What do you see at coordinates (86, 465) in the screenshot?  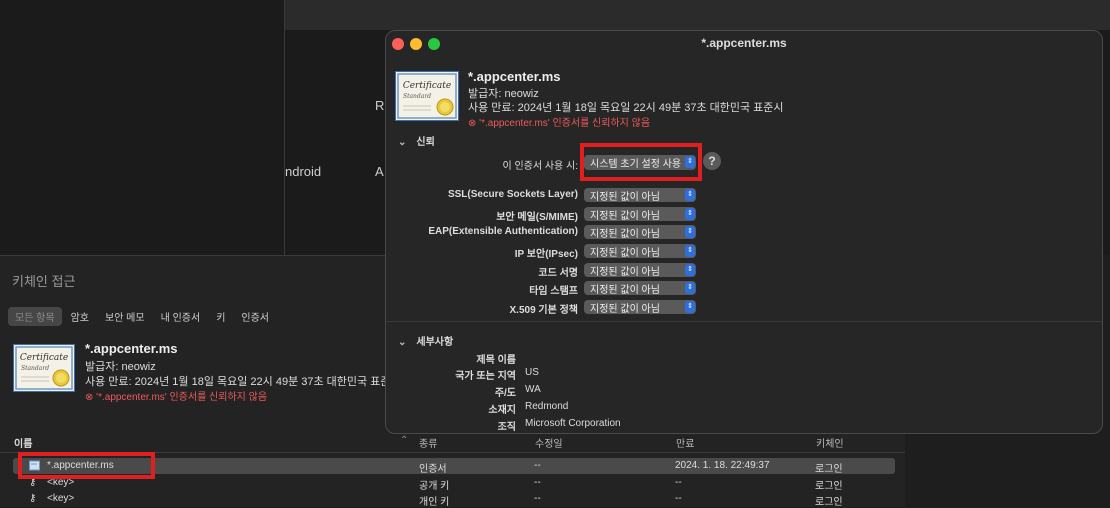 I see `highlight-box-row` at bounding box center [86, 465].